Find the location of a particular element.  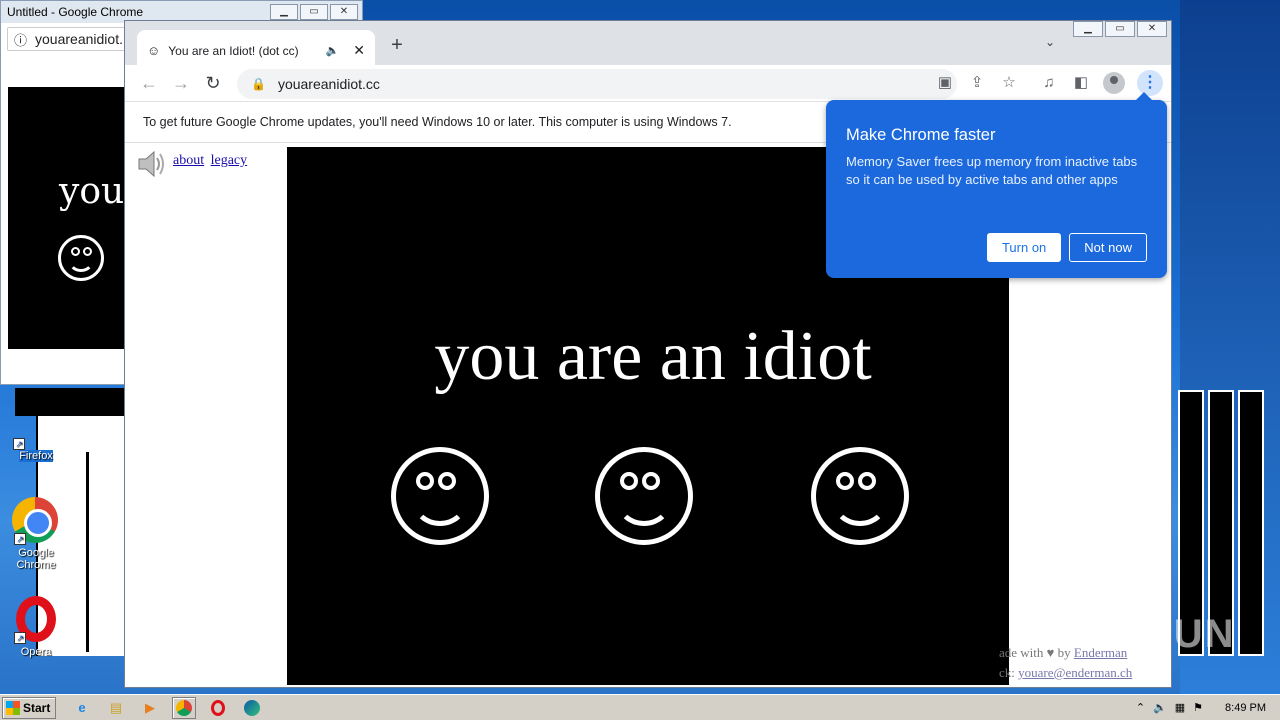

speaker-icon: 🔈 is located at coordinates (333, 50).